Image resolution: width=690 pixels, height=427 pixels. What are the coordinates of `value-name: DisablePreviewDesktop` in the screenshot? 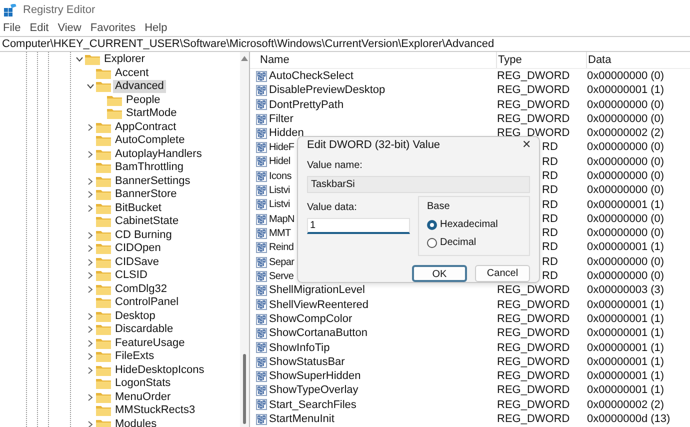 It's located at (327, 90).